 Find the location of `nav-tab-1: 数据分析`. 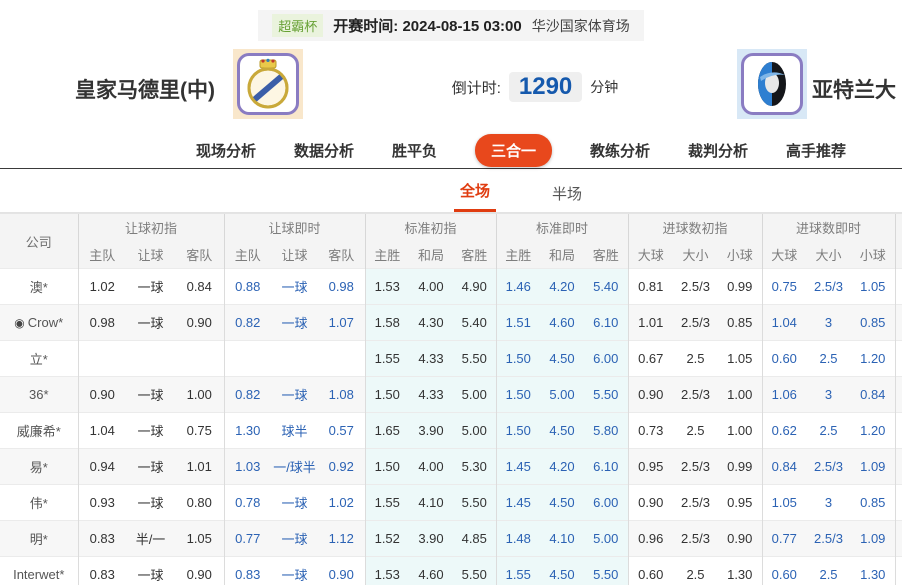

nav-tab-1: 数据分析 is located at coordinates (324, 150).